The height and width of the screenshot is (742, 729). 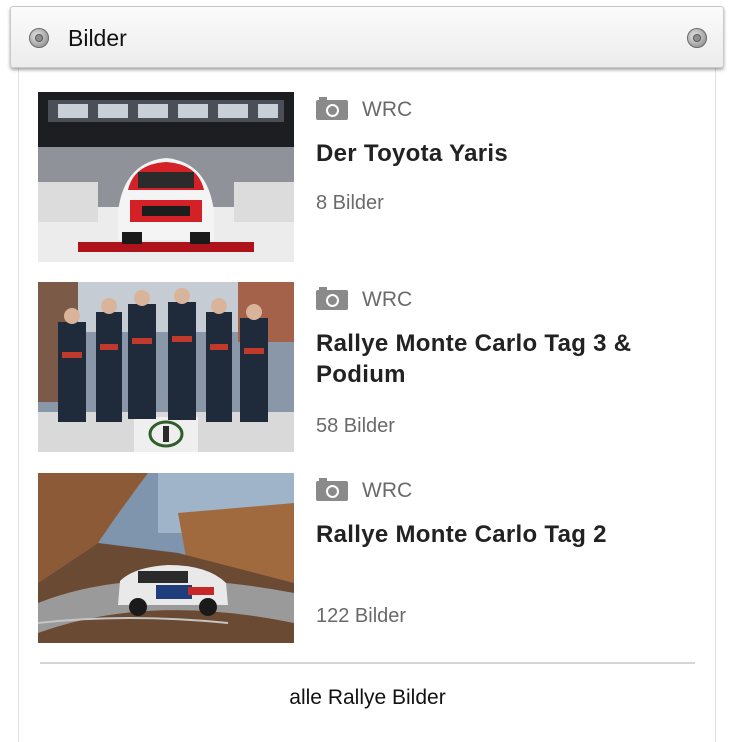 What do you see at coordinates (166, 367) in the screenshot?
I see `thumbnail-podium` at bounding box center [166, 367].